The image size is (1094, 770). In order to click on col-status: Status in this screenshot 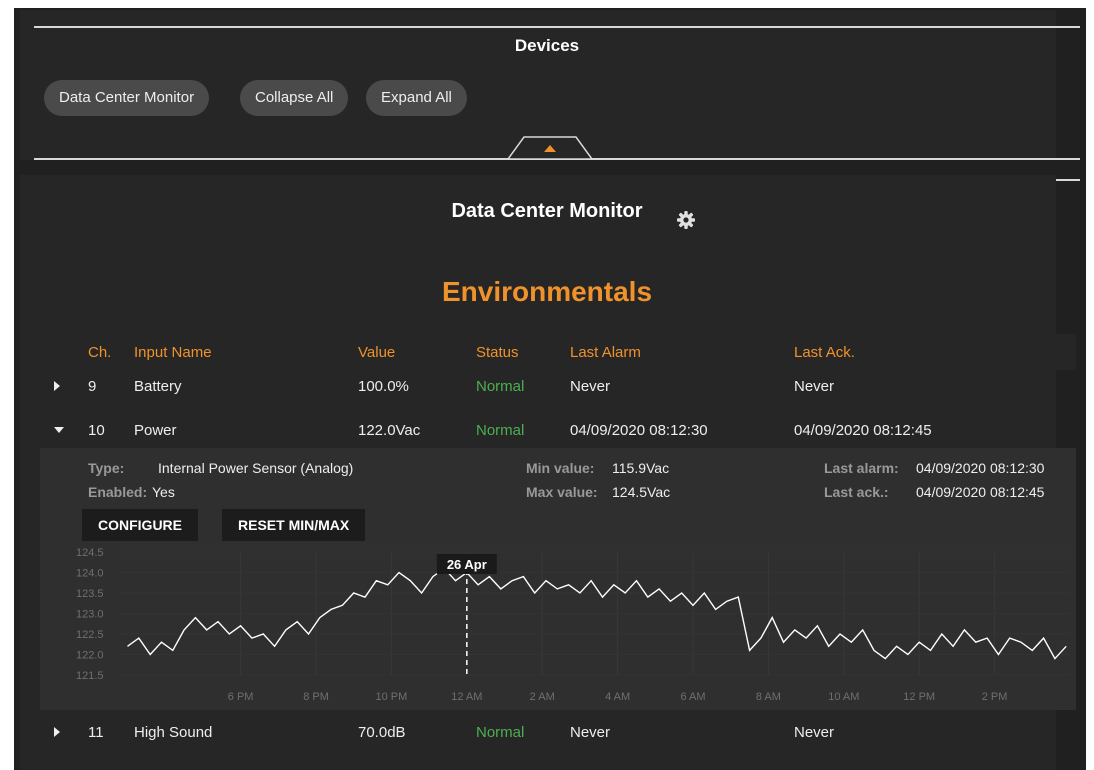, I will do `click(497, 352)`.